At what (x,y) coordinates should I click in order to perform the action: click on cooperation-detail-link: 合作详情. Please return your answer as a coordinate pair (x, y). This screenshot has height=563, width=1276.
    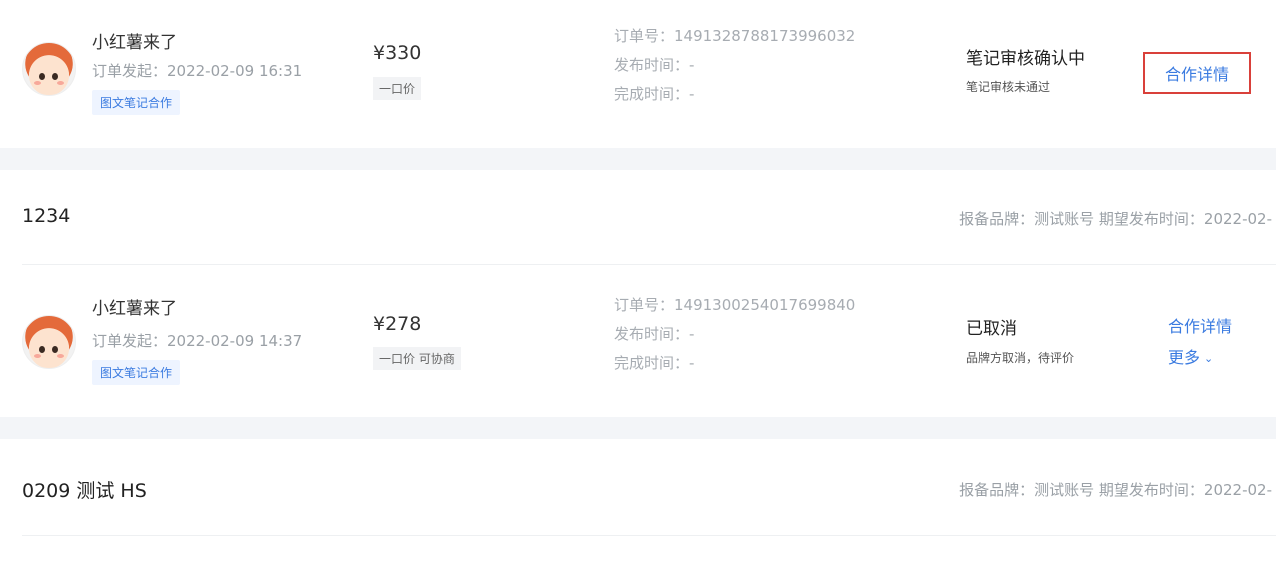
    Looking at the image, I should click on (1200, 325).